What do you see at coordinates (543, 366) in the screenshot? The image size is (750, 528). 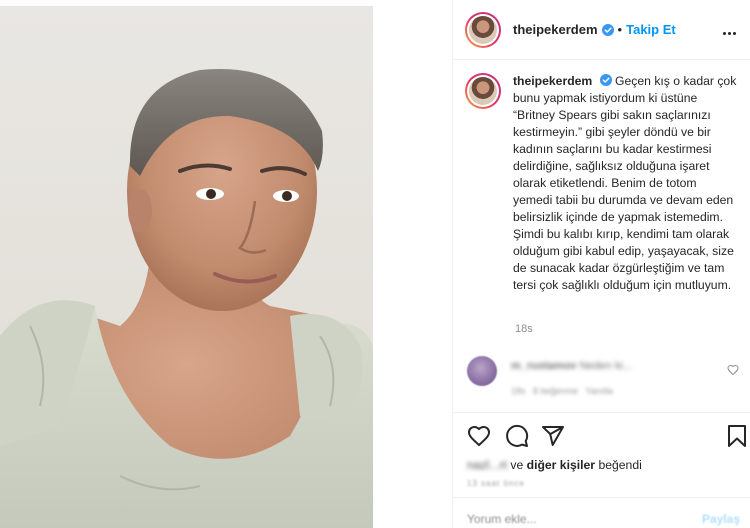 I see `comment-username: m_rustamov` at bounding box center [543, 366].